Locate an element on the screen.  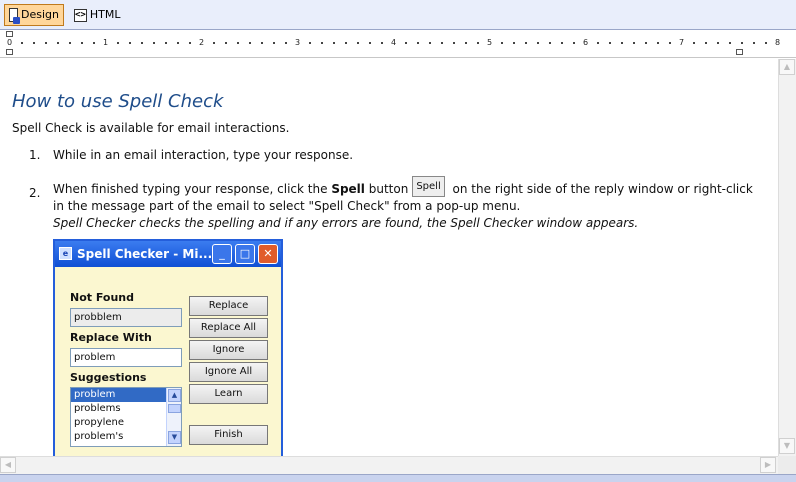
suggestions-scrollbar: ▲ ▼ is located at coordinates (173, 417).